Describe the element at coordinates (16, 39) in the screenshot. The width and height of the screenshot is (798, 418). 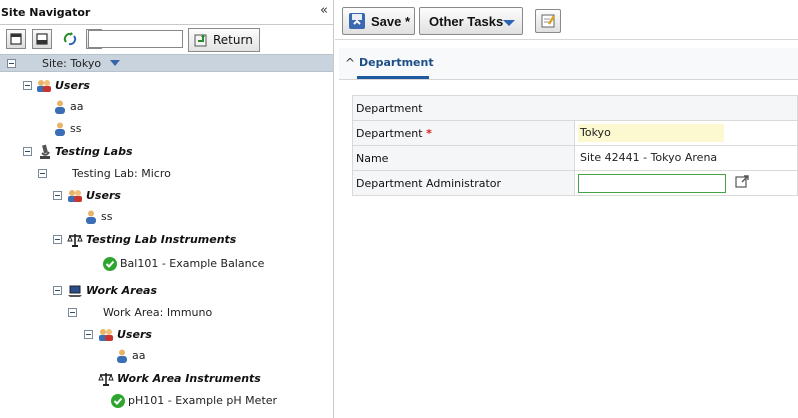
I see `maximize-icon` at that location.